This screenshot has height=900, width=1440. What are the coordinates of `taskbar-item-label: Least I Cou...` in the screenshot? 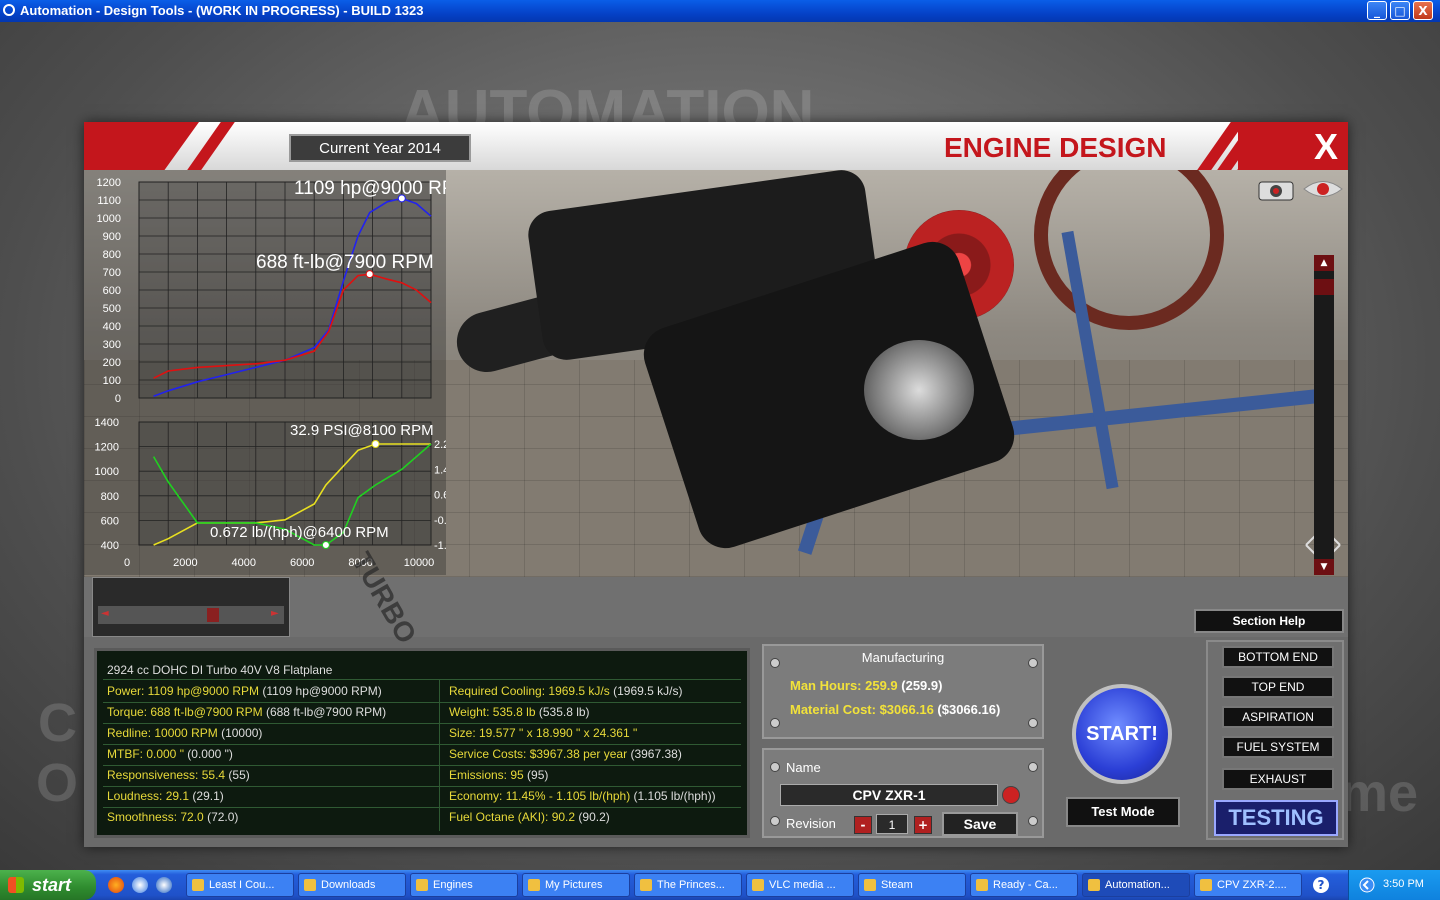 It's located at (242, 885).